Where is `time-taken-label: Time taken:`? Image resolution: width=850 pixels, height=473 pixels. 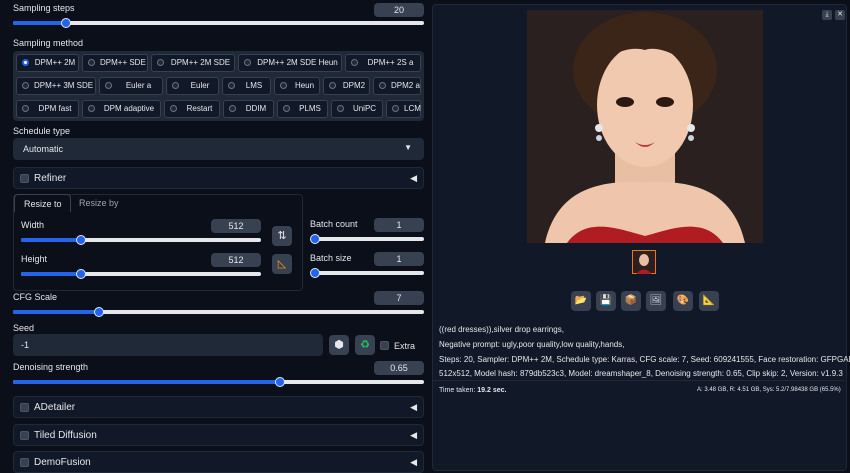 time-taken-label: Time taken: is located at coordinates (457, 390).